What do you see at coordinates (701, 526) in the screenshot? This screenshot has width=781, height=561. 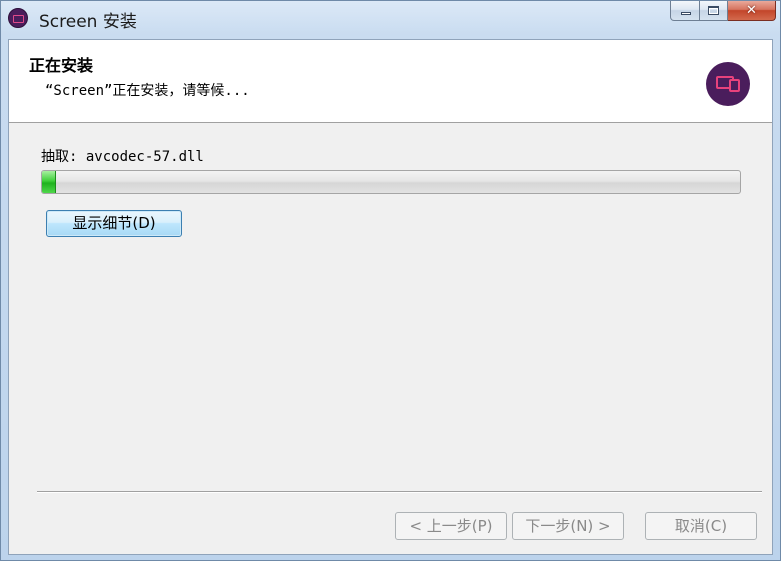 I see `cancel-button: 取消(C)` at bounding box center [701, 526].